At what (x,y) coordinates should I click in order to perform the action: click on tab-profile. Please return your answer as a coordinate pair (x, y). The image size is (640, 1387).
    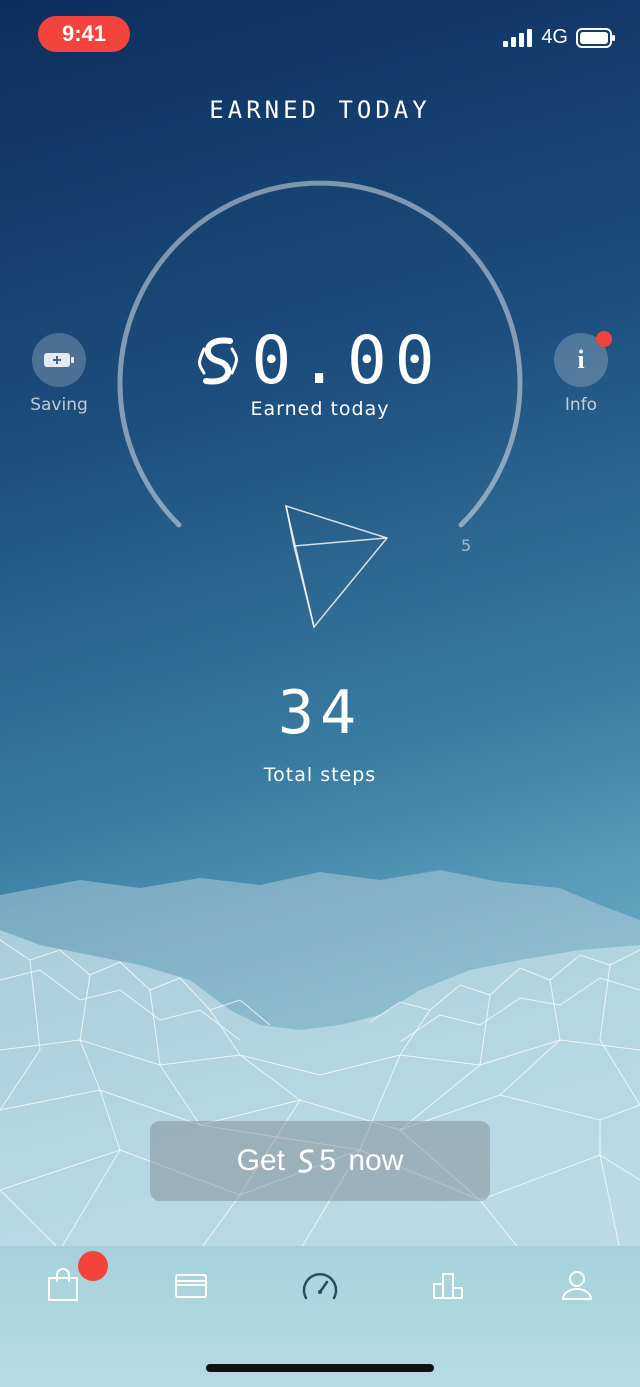
    Looking at the image, I should click on (577, 1285).